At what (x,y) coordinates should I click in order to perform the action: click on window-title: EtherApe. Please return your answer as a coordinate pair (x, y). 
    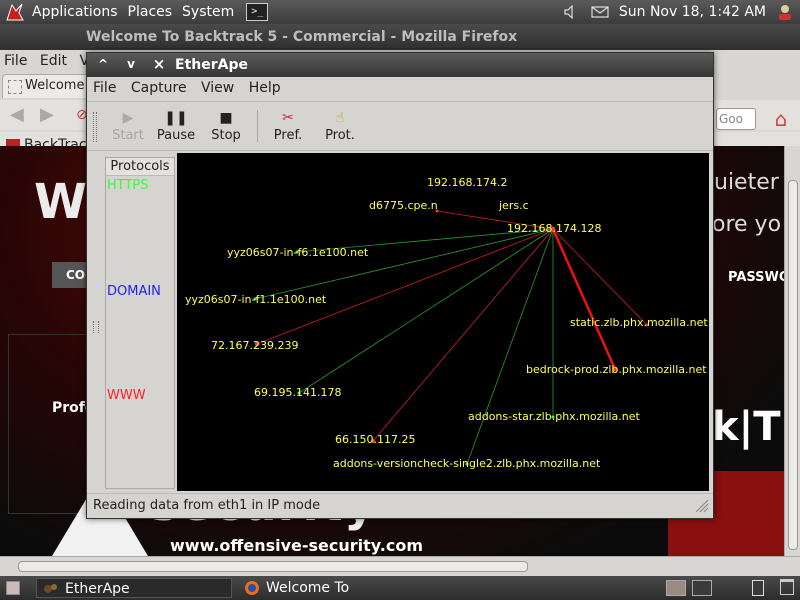
    Looking at the image, I should click on (211, 65).